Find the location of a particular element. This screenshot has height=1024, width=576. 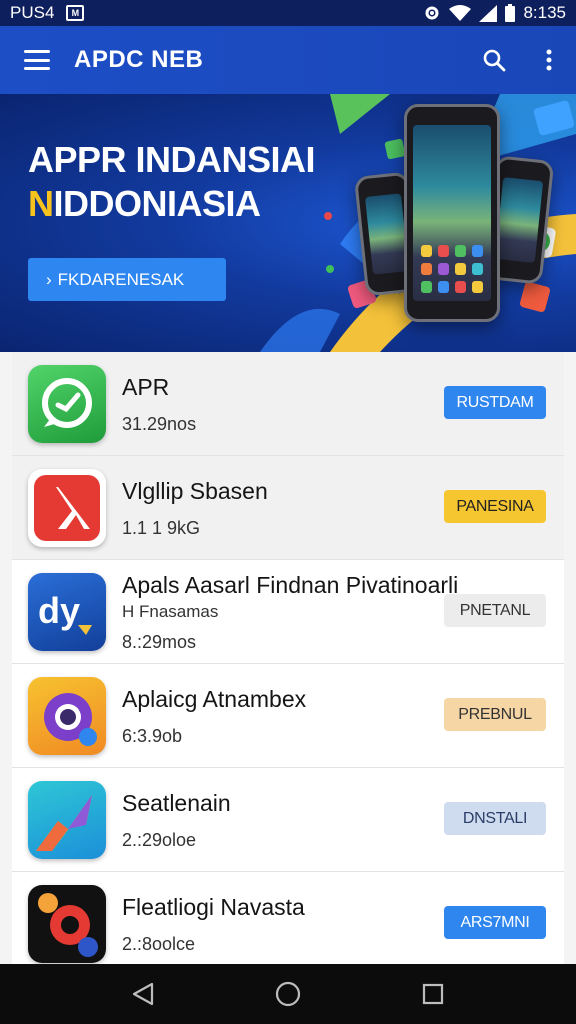

home-icon is located at coordinates (288, 994).